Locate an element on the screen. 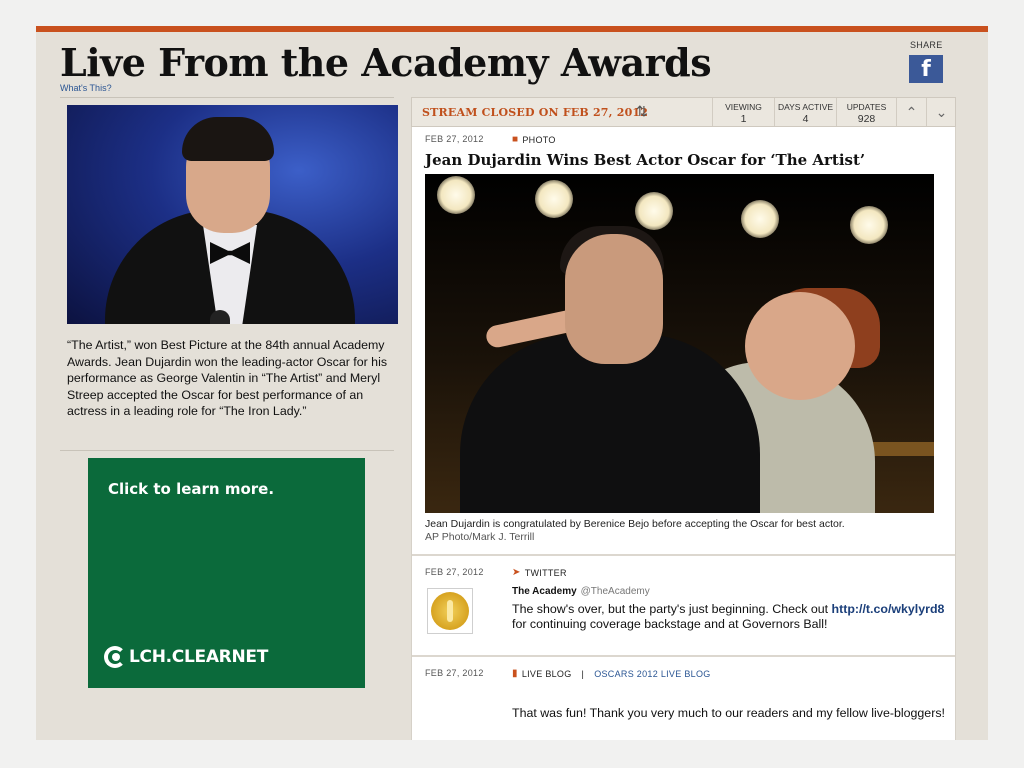 The height and width of the screenshot is (768, 1024). stat-viewing: VIEWING 1 is located at coordinates (743, 112).